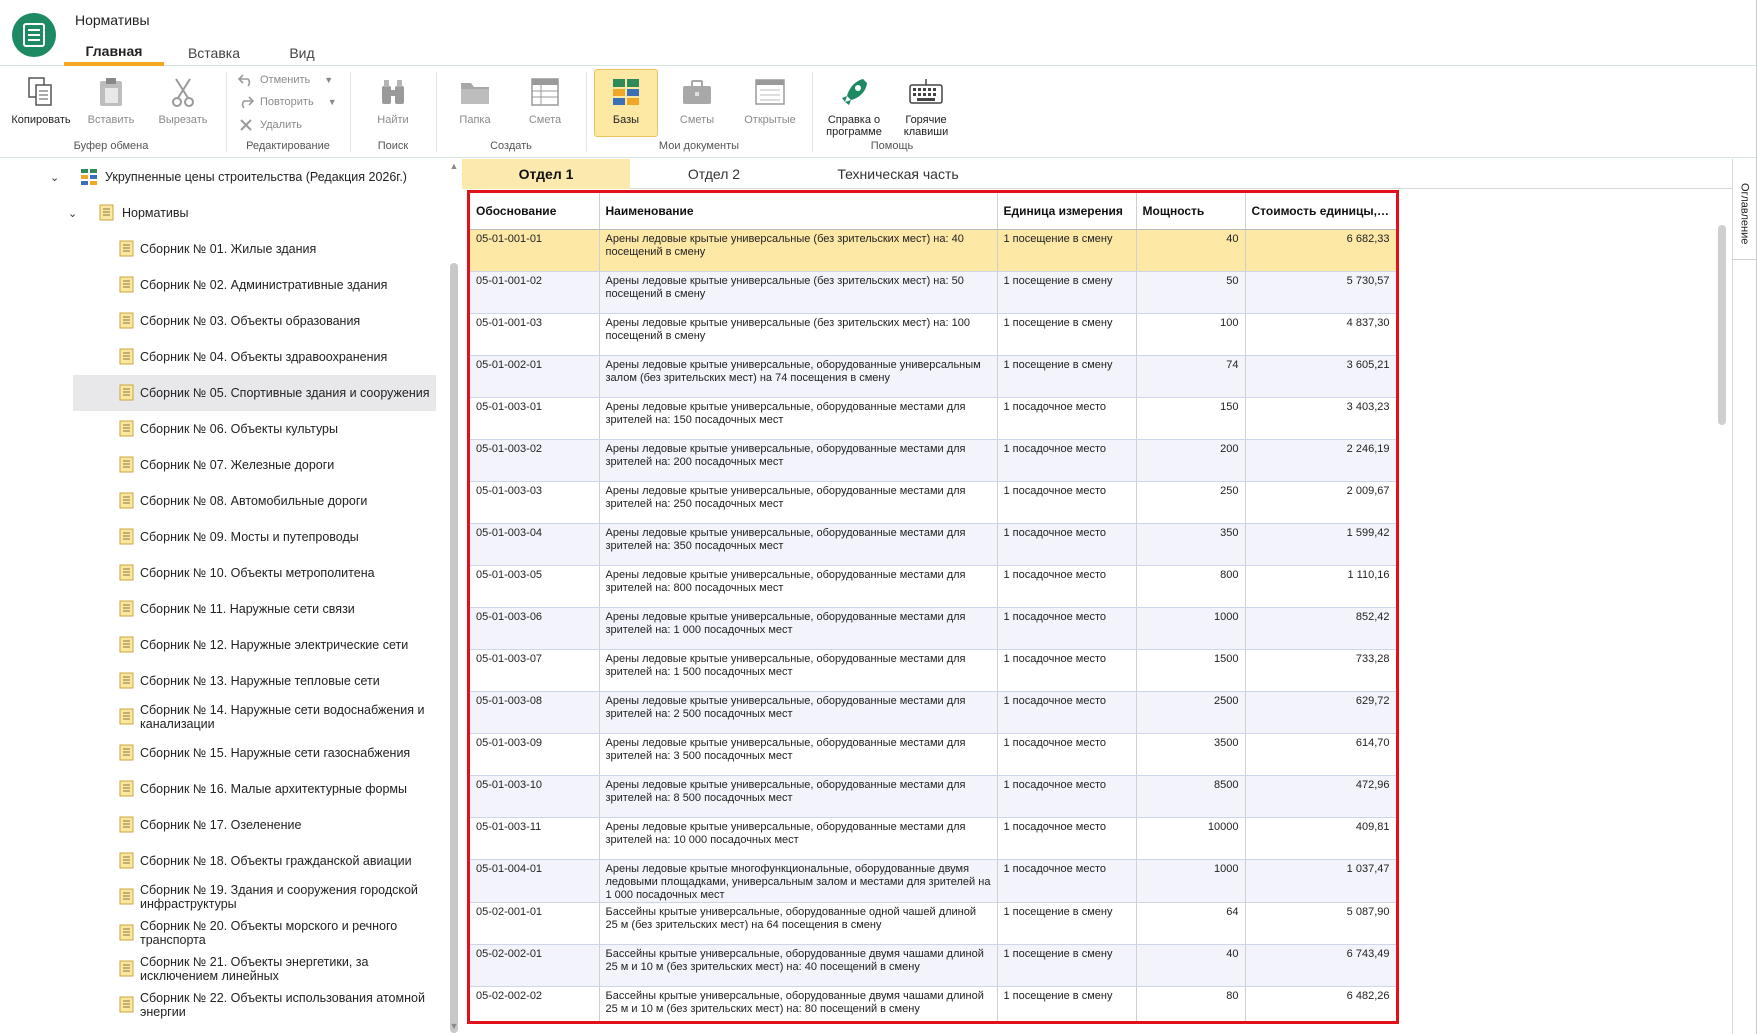  Describe the element at coordinates (220, 357) in the screenshot. I see `tree-item-collection: Сборник № 04. Объекты здравоохранения` at that location.